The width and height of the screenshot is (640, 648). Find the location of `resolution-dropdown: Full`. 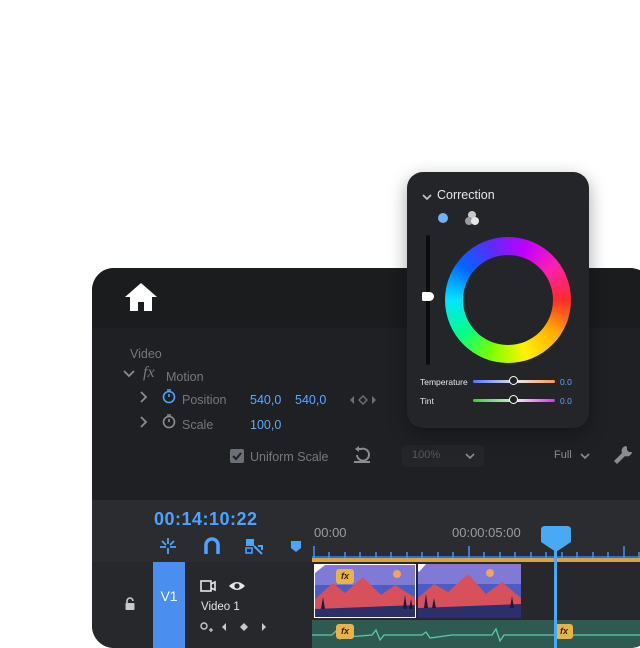

resolution-dropdown: Full is located at coordinates (570, 456).